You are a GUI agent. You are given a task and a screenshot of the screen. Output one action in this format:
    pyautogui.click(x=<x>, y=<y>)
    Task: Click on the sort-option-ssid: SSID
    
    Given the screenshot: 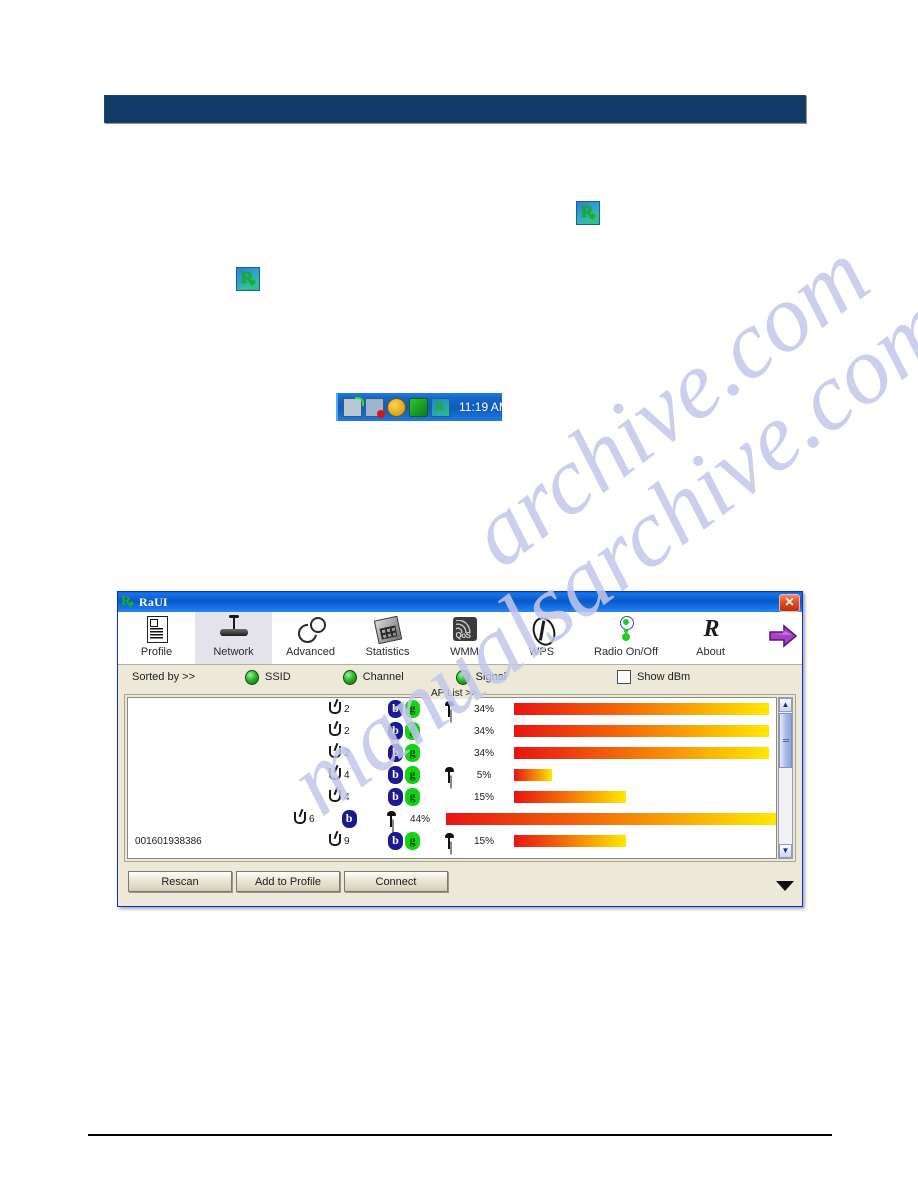 What is the action you would take?
    pyautogui.click(x=268, y=677)
    